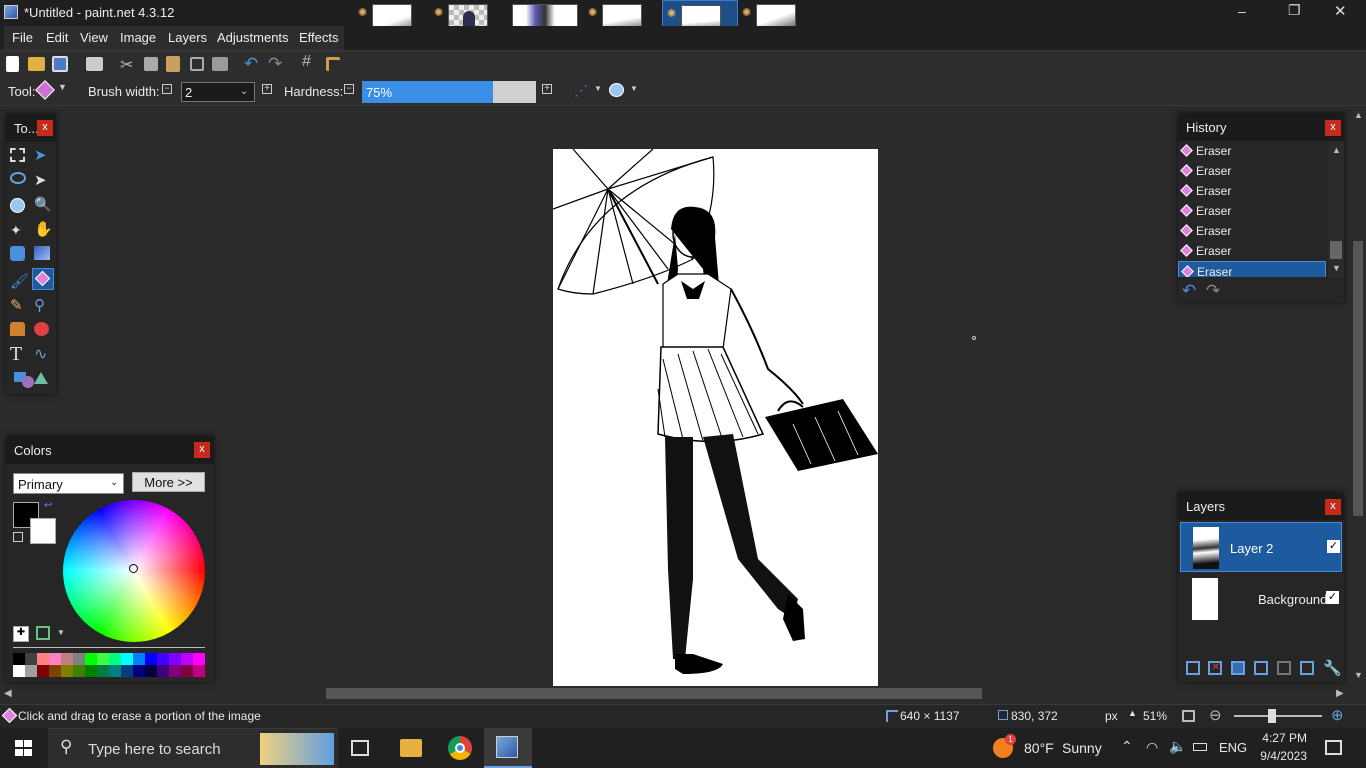 Image resolution: width=1366 pixels, height=768 pixels. Describe the element at coordinates (43, 531) in the screenshot. I see `secondary-color-swatch` at that location.